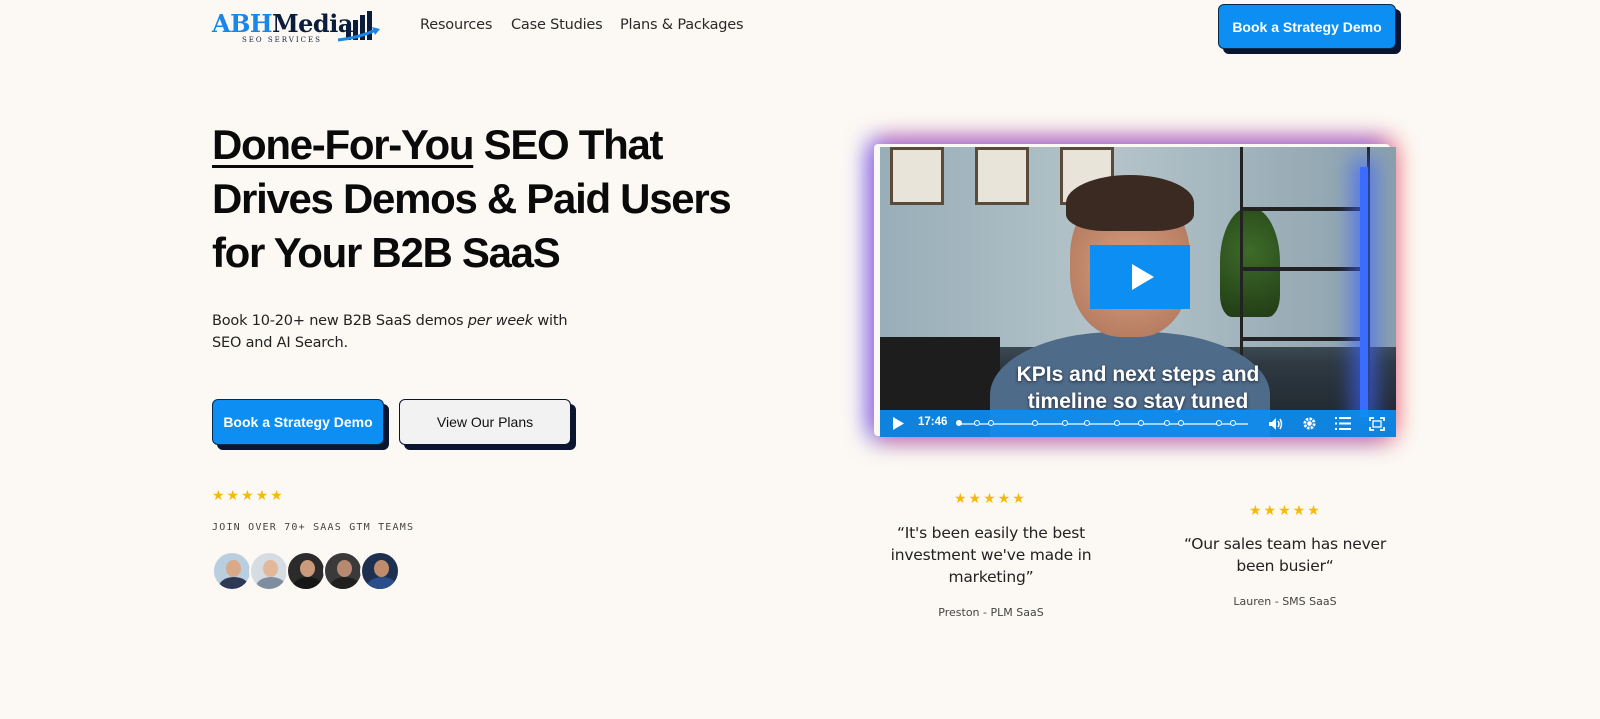  What do you see at coordinates (456, 25) in the screenshot?
I see `nav-link-resources: Resources` at bounding box center [456, 25].